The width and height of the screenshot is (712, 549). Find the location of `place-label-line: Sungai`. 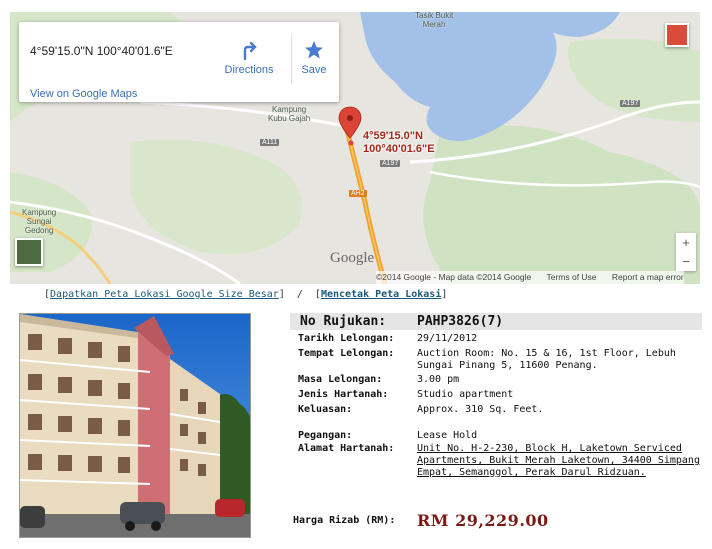

place-label-line: Sungai is located at coordinates (39, 221).